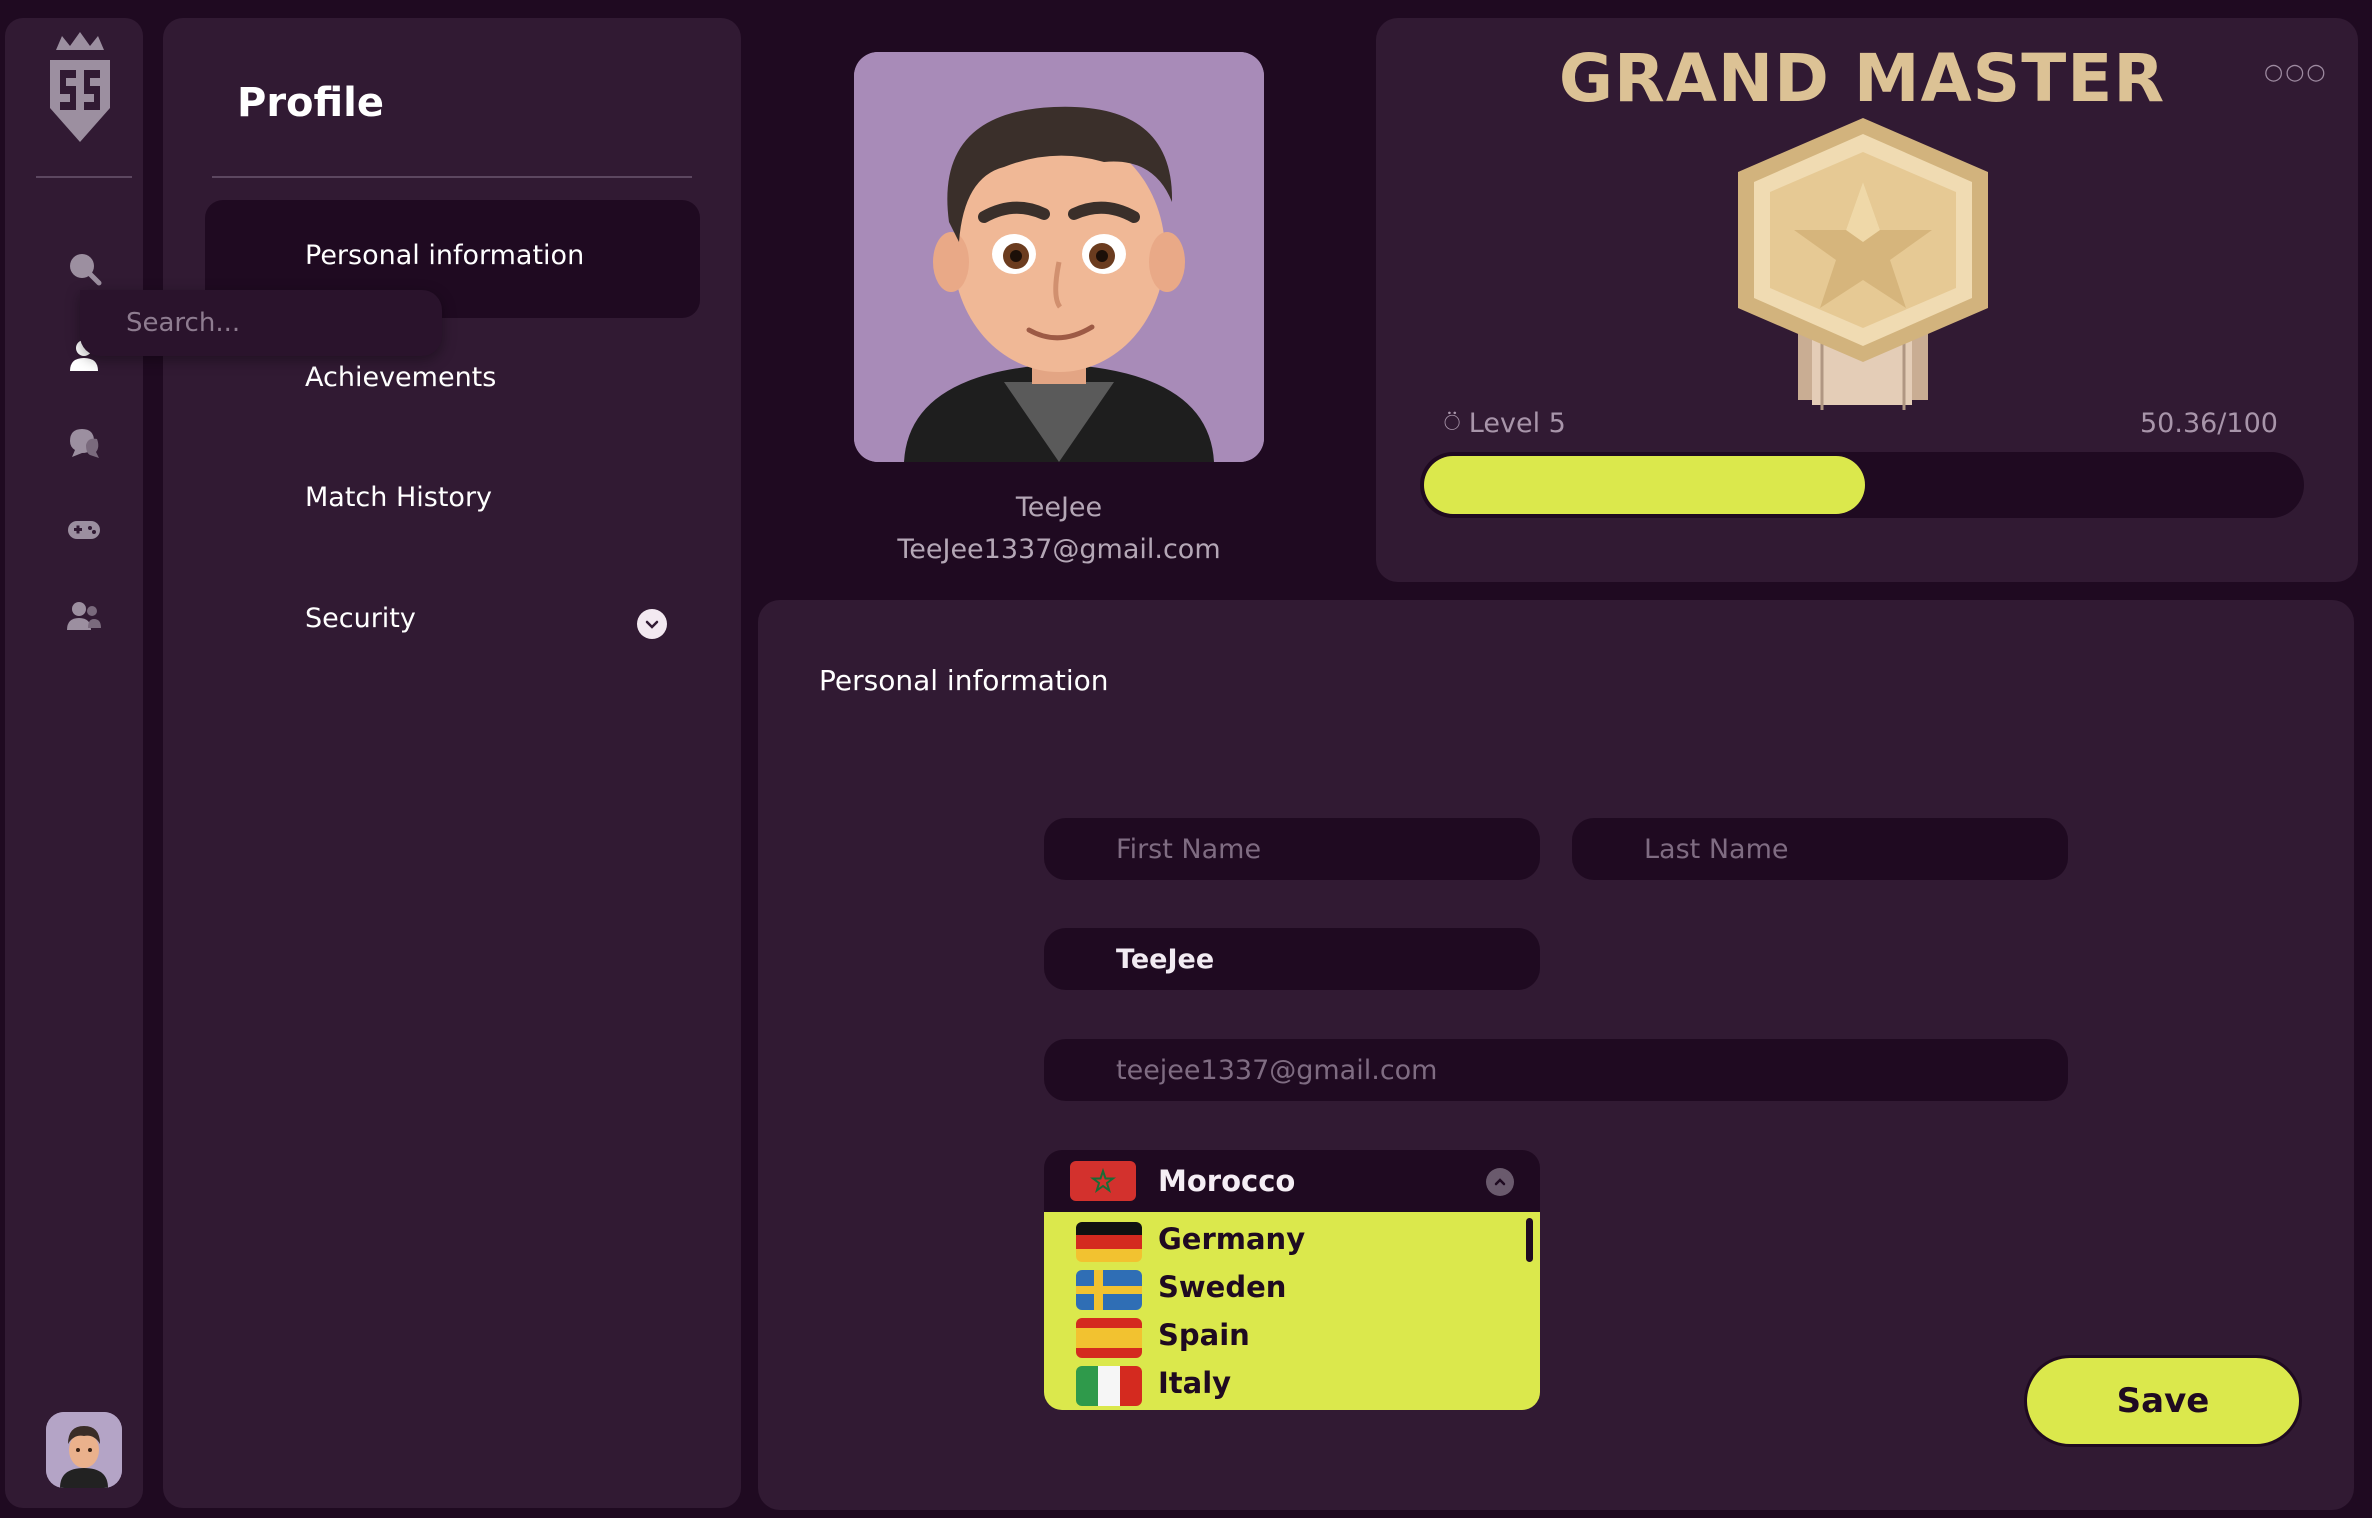 The height and width of the screenshot is (1518, 2372). What do you see at coordinates (1227, 1181) in the screenshot?
I see `country-selected-label: Morocco` at bounding box center [1227, 1181].